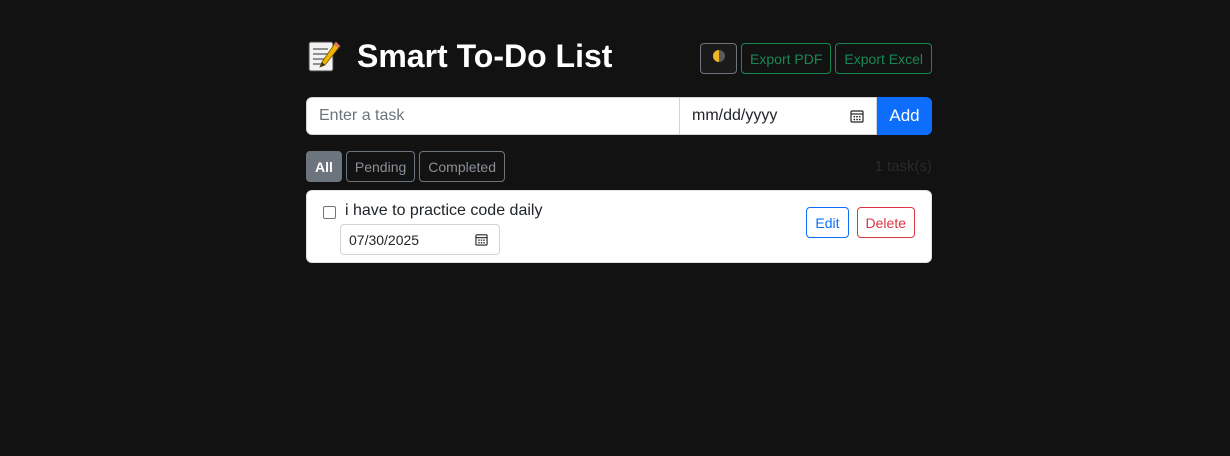 Image resolution: width=1230 pixels, height=456 pixels. What do you see at coordinates (444, 210) in the screenshot?
I see `task-text: i have to practice code daily` at bounding box center [444, 210].